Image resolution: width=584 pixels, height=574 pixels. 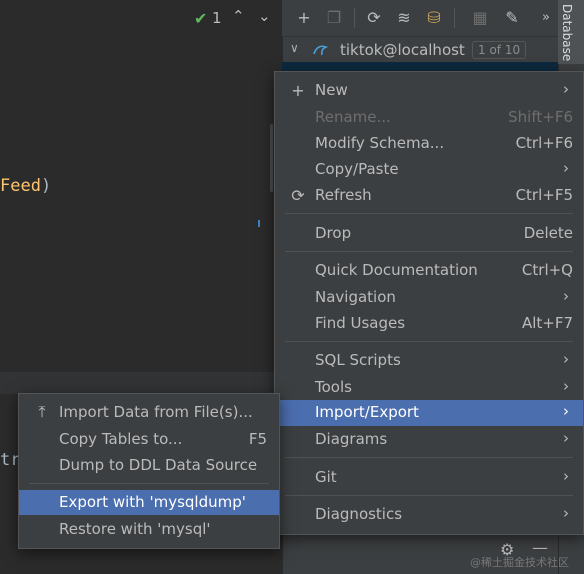 What do you see at coordinates (429, 117) in the screenshot?
I see `menu-item-rename: Rename... Shift+F6` at bounding box center [429, 117].